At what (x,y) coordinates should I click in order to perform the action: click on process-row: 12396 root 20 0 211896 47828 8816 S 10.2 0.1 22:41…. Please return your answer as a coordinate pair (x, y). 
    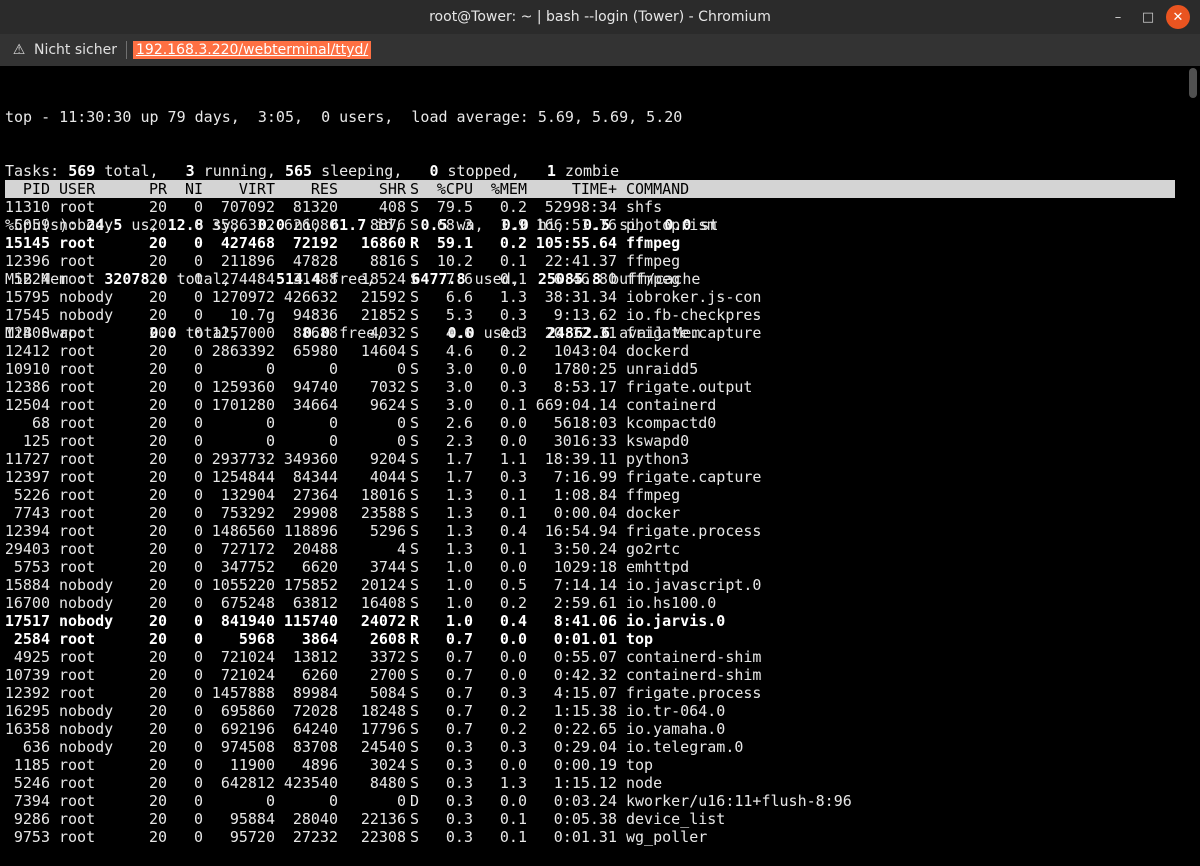
    Looking at the image, I should click on (590, 261).